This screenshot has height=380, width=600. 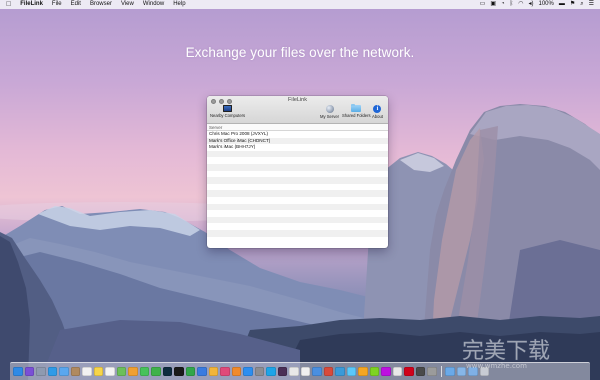 I want to click on list-icon: ☰, so click(x=591, y=4).